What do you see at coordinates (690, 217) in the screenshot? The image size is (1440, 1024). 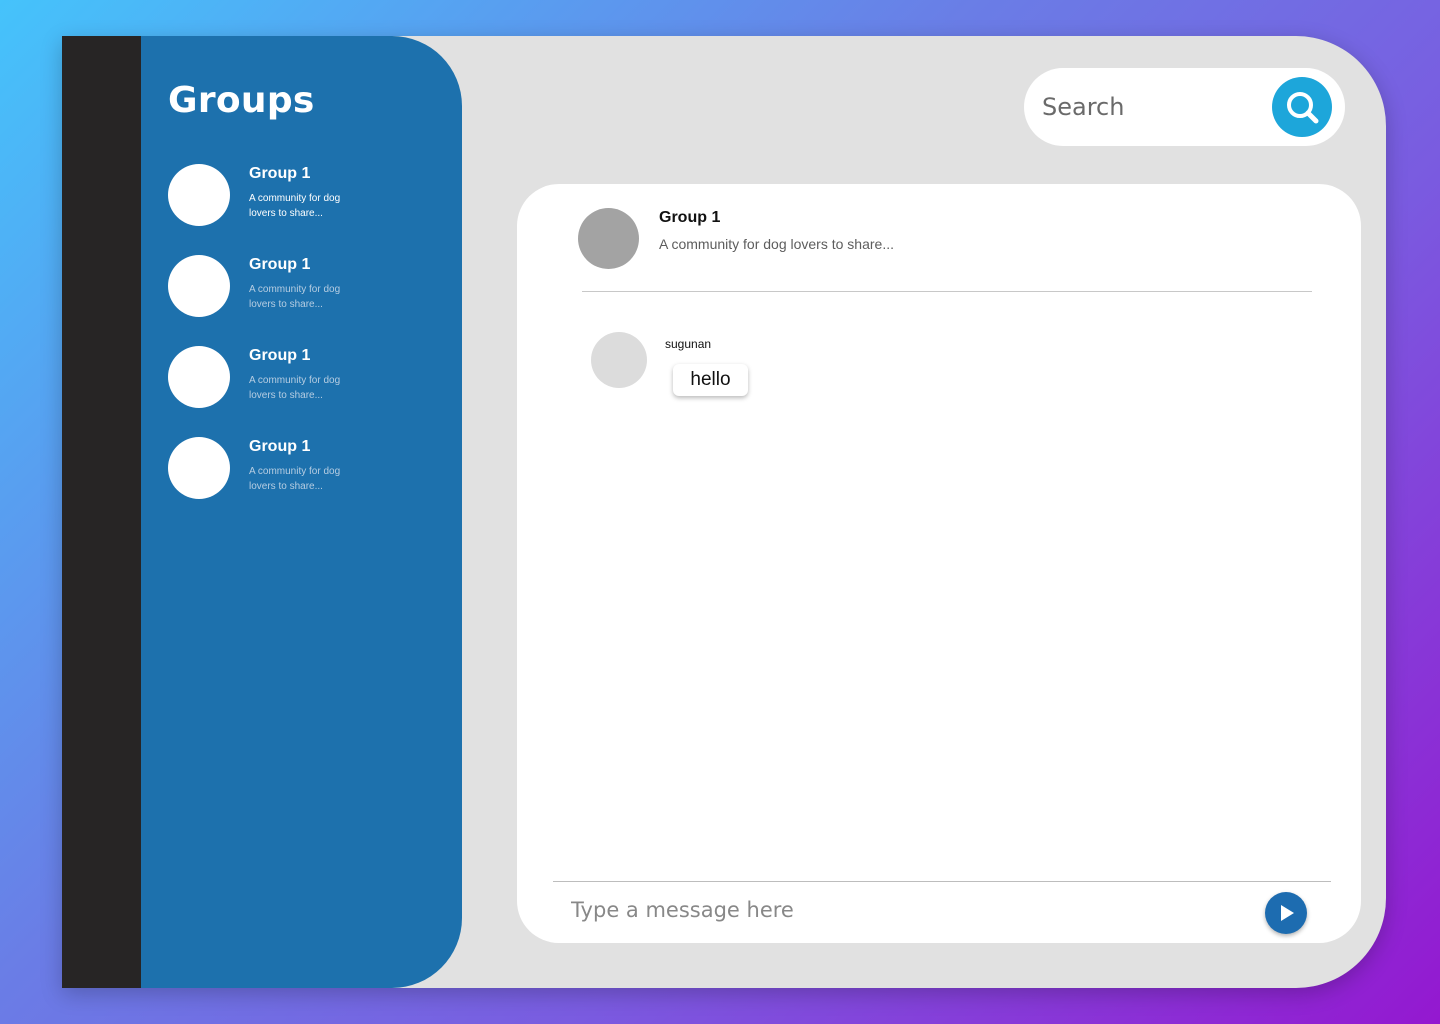 I see `chat-title: Group 1` at bounding box center [690, 217].